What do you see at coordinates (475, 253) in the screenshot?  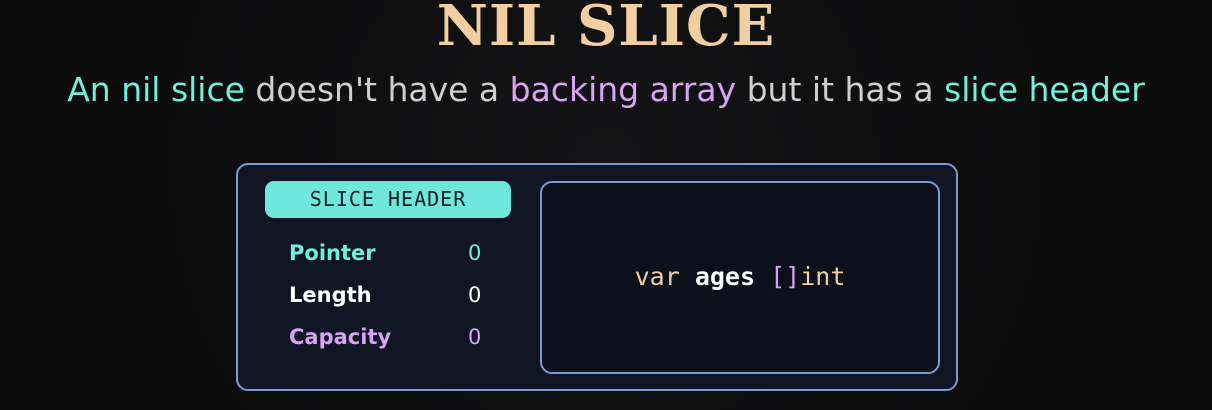 I see `pointer-value: 0` at bounding box center [475, 253].